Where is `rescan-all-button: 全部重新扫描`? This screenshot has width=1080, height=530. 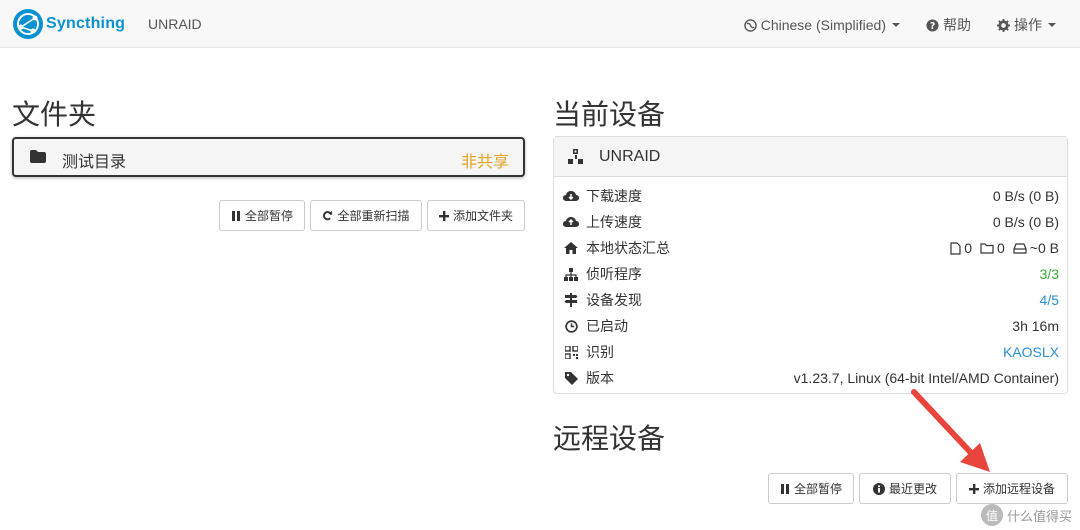
rescan-all-button: 全部重新扫描 is located at coordinates (366, 215).